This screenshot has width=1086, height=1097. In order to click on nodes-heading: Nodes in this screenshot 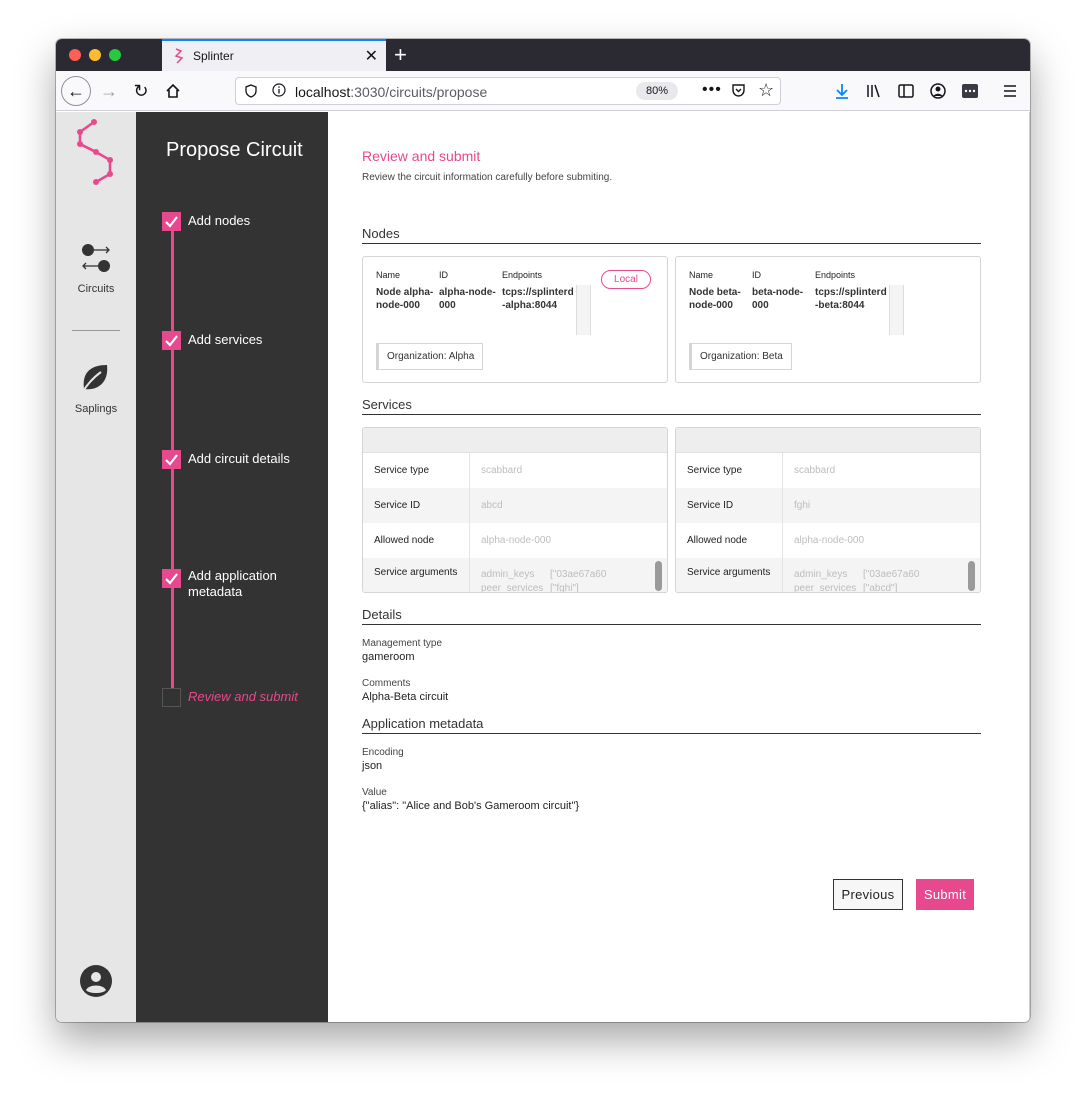, I will do `click(671, 235)`.